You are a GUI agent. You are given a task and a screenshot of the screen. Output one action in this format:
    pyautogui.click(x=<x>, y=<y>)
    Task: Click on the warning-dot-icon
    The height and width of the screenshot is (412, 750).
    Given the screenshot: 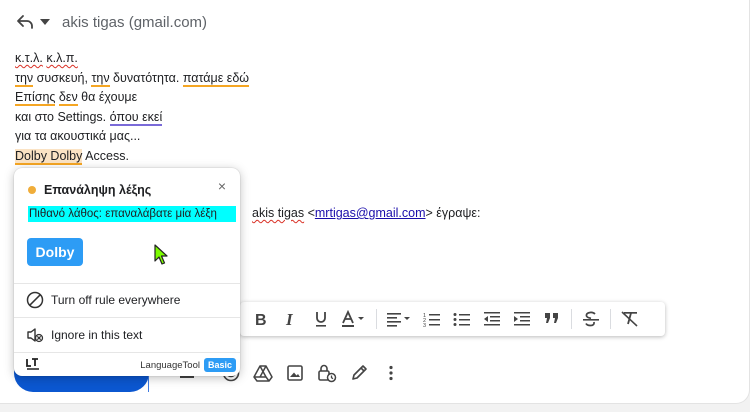 What is the action you would take?
    pyautogui.click(x=32, y=190)
    